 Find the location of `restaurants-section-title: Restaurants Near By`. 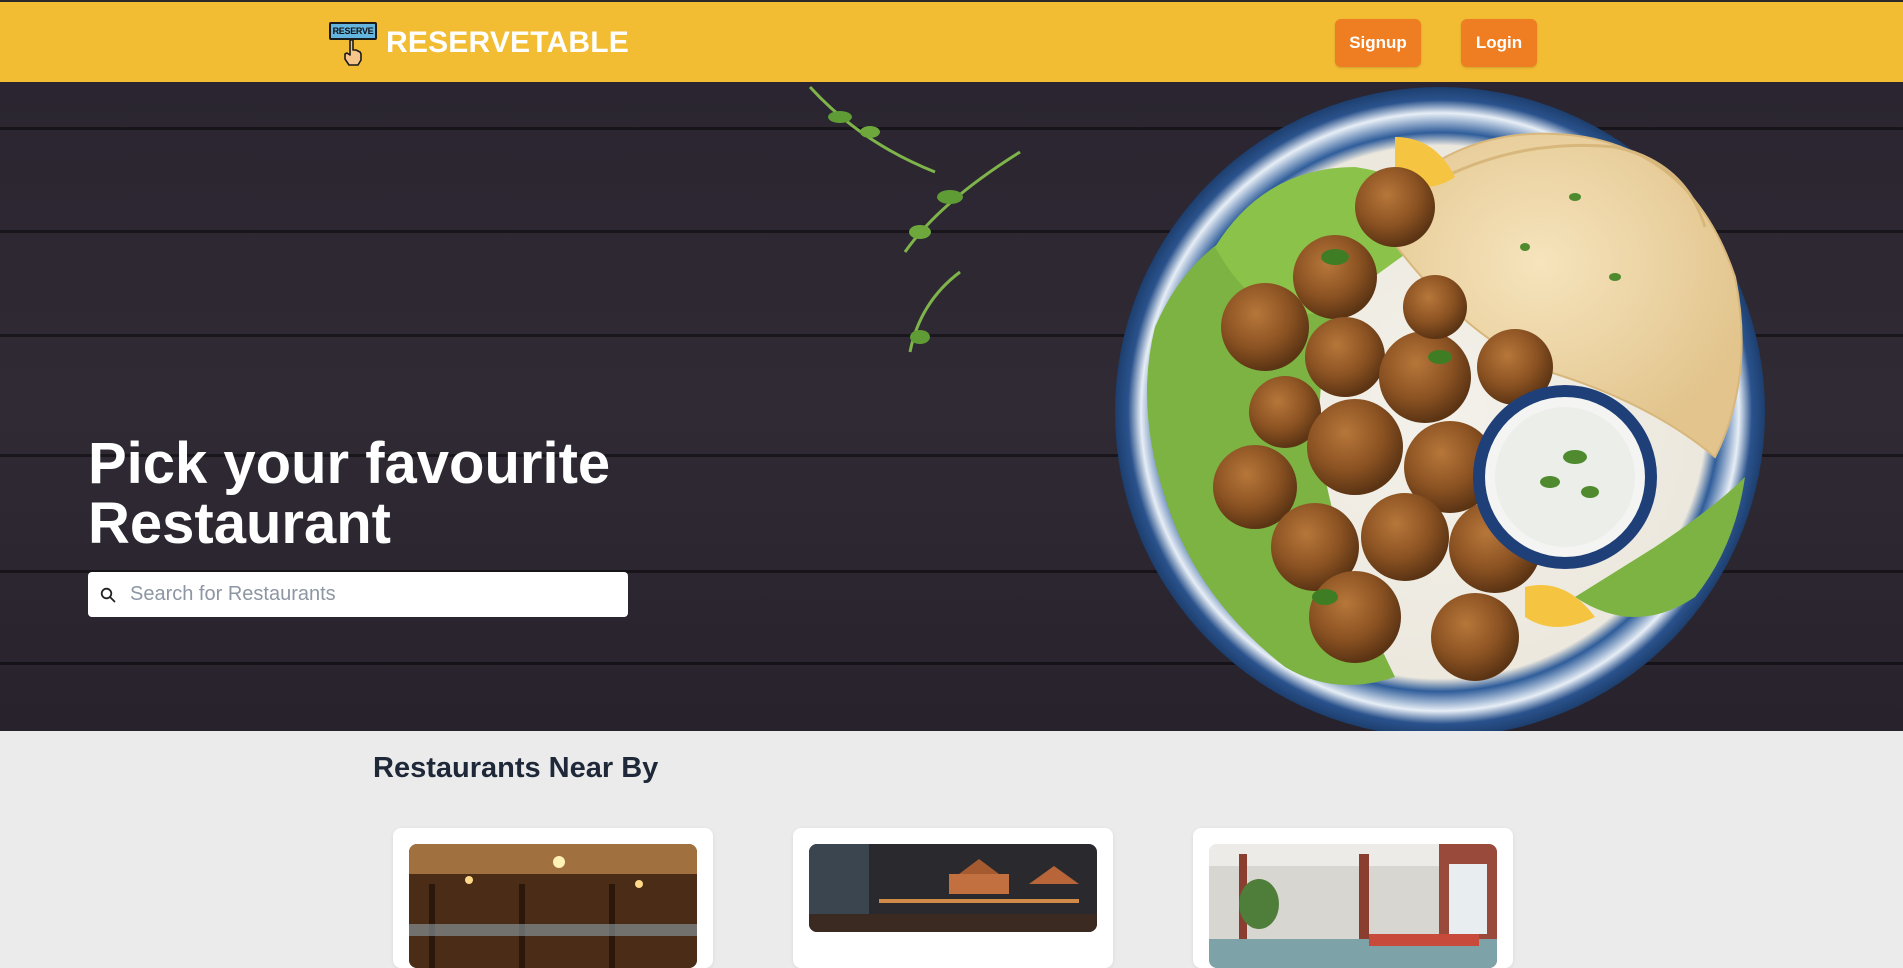

restaurants-section-title: Restaurants Near By is located at coordinates (516, 768).